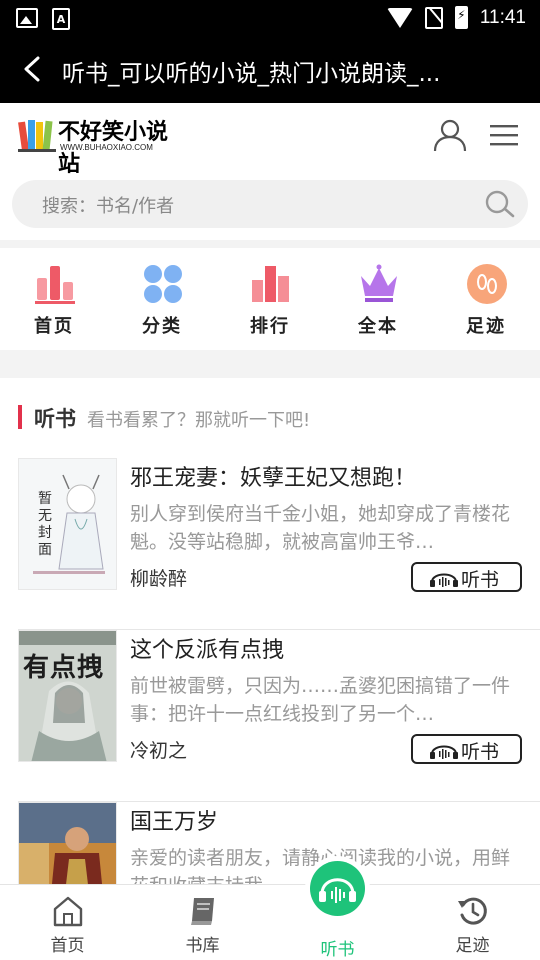 This screenshot has height=960, width=540. I want to click on bar-chart-icon, so click(55, 285).